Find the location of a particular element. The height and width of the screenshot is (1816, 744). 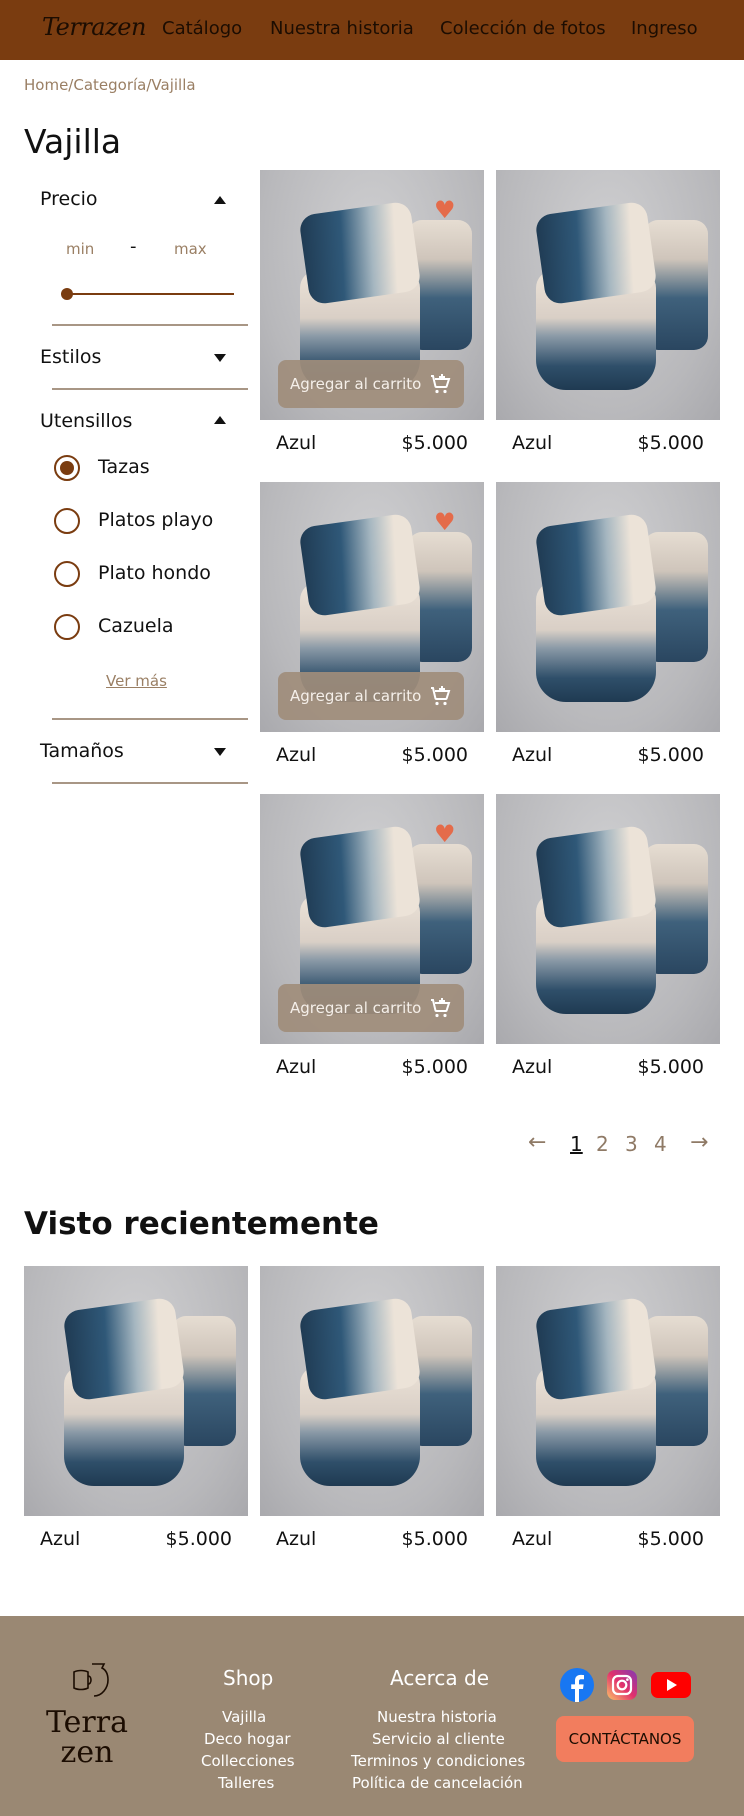

filter-price-header: Precio is located at coordinates (69, 199).